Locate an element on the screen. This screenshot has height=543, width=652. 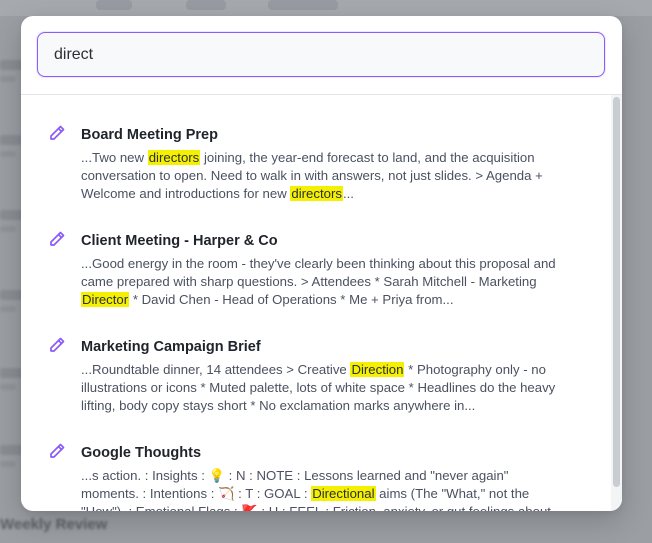
snippet-text: * Photography only - no is located at coordinates (475, 369).